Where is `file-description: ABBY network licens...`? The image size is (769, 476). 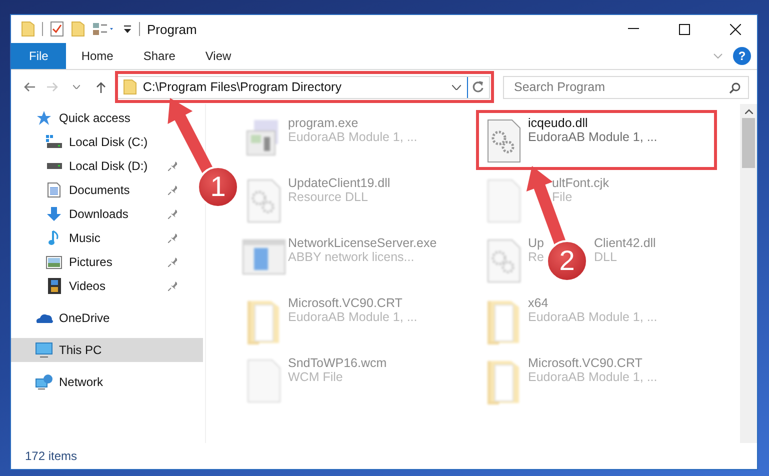 file-description: ABBY network licens... is located at coordinates (351, 257).